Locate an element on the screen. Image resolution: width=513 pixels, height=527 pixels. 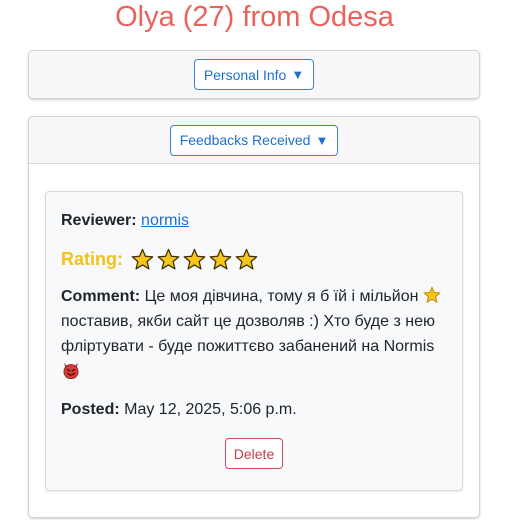
smiling-devil-emoji-icon is located at coordinates (71, 371).